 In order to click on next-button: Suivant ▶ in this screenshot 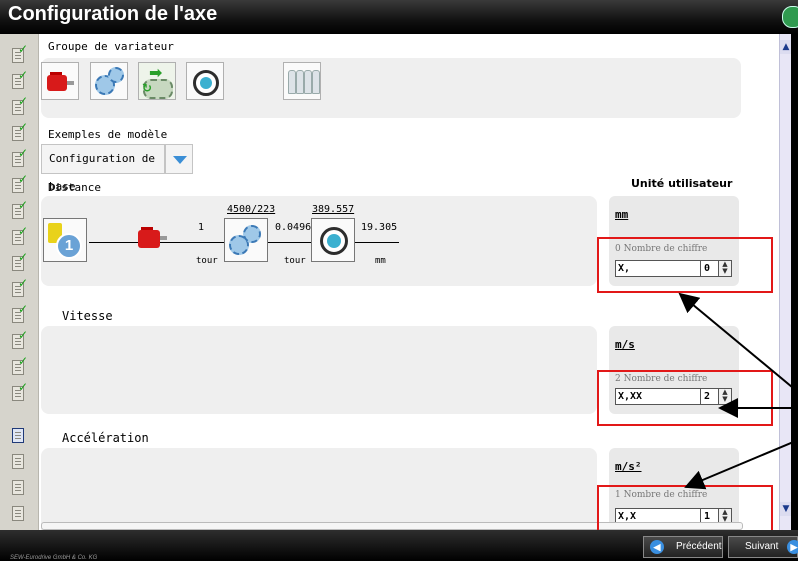, I will do `click(763, 547)`.